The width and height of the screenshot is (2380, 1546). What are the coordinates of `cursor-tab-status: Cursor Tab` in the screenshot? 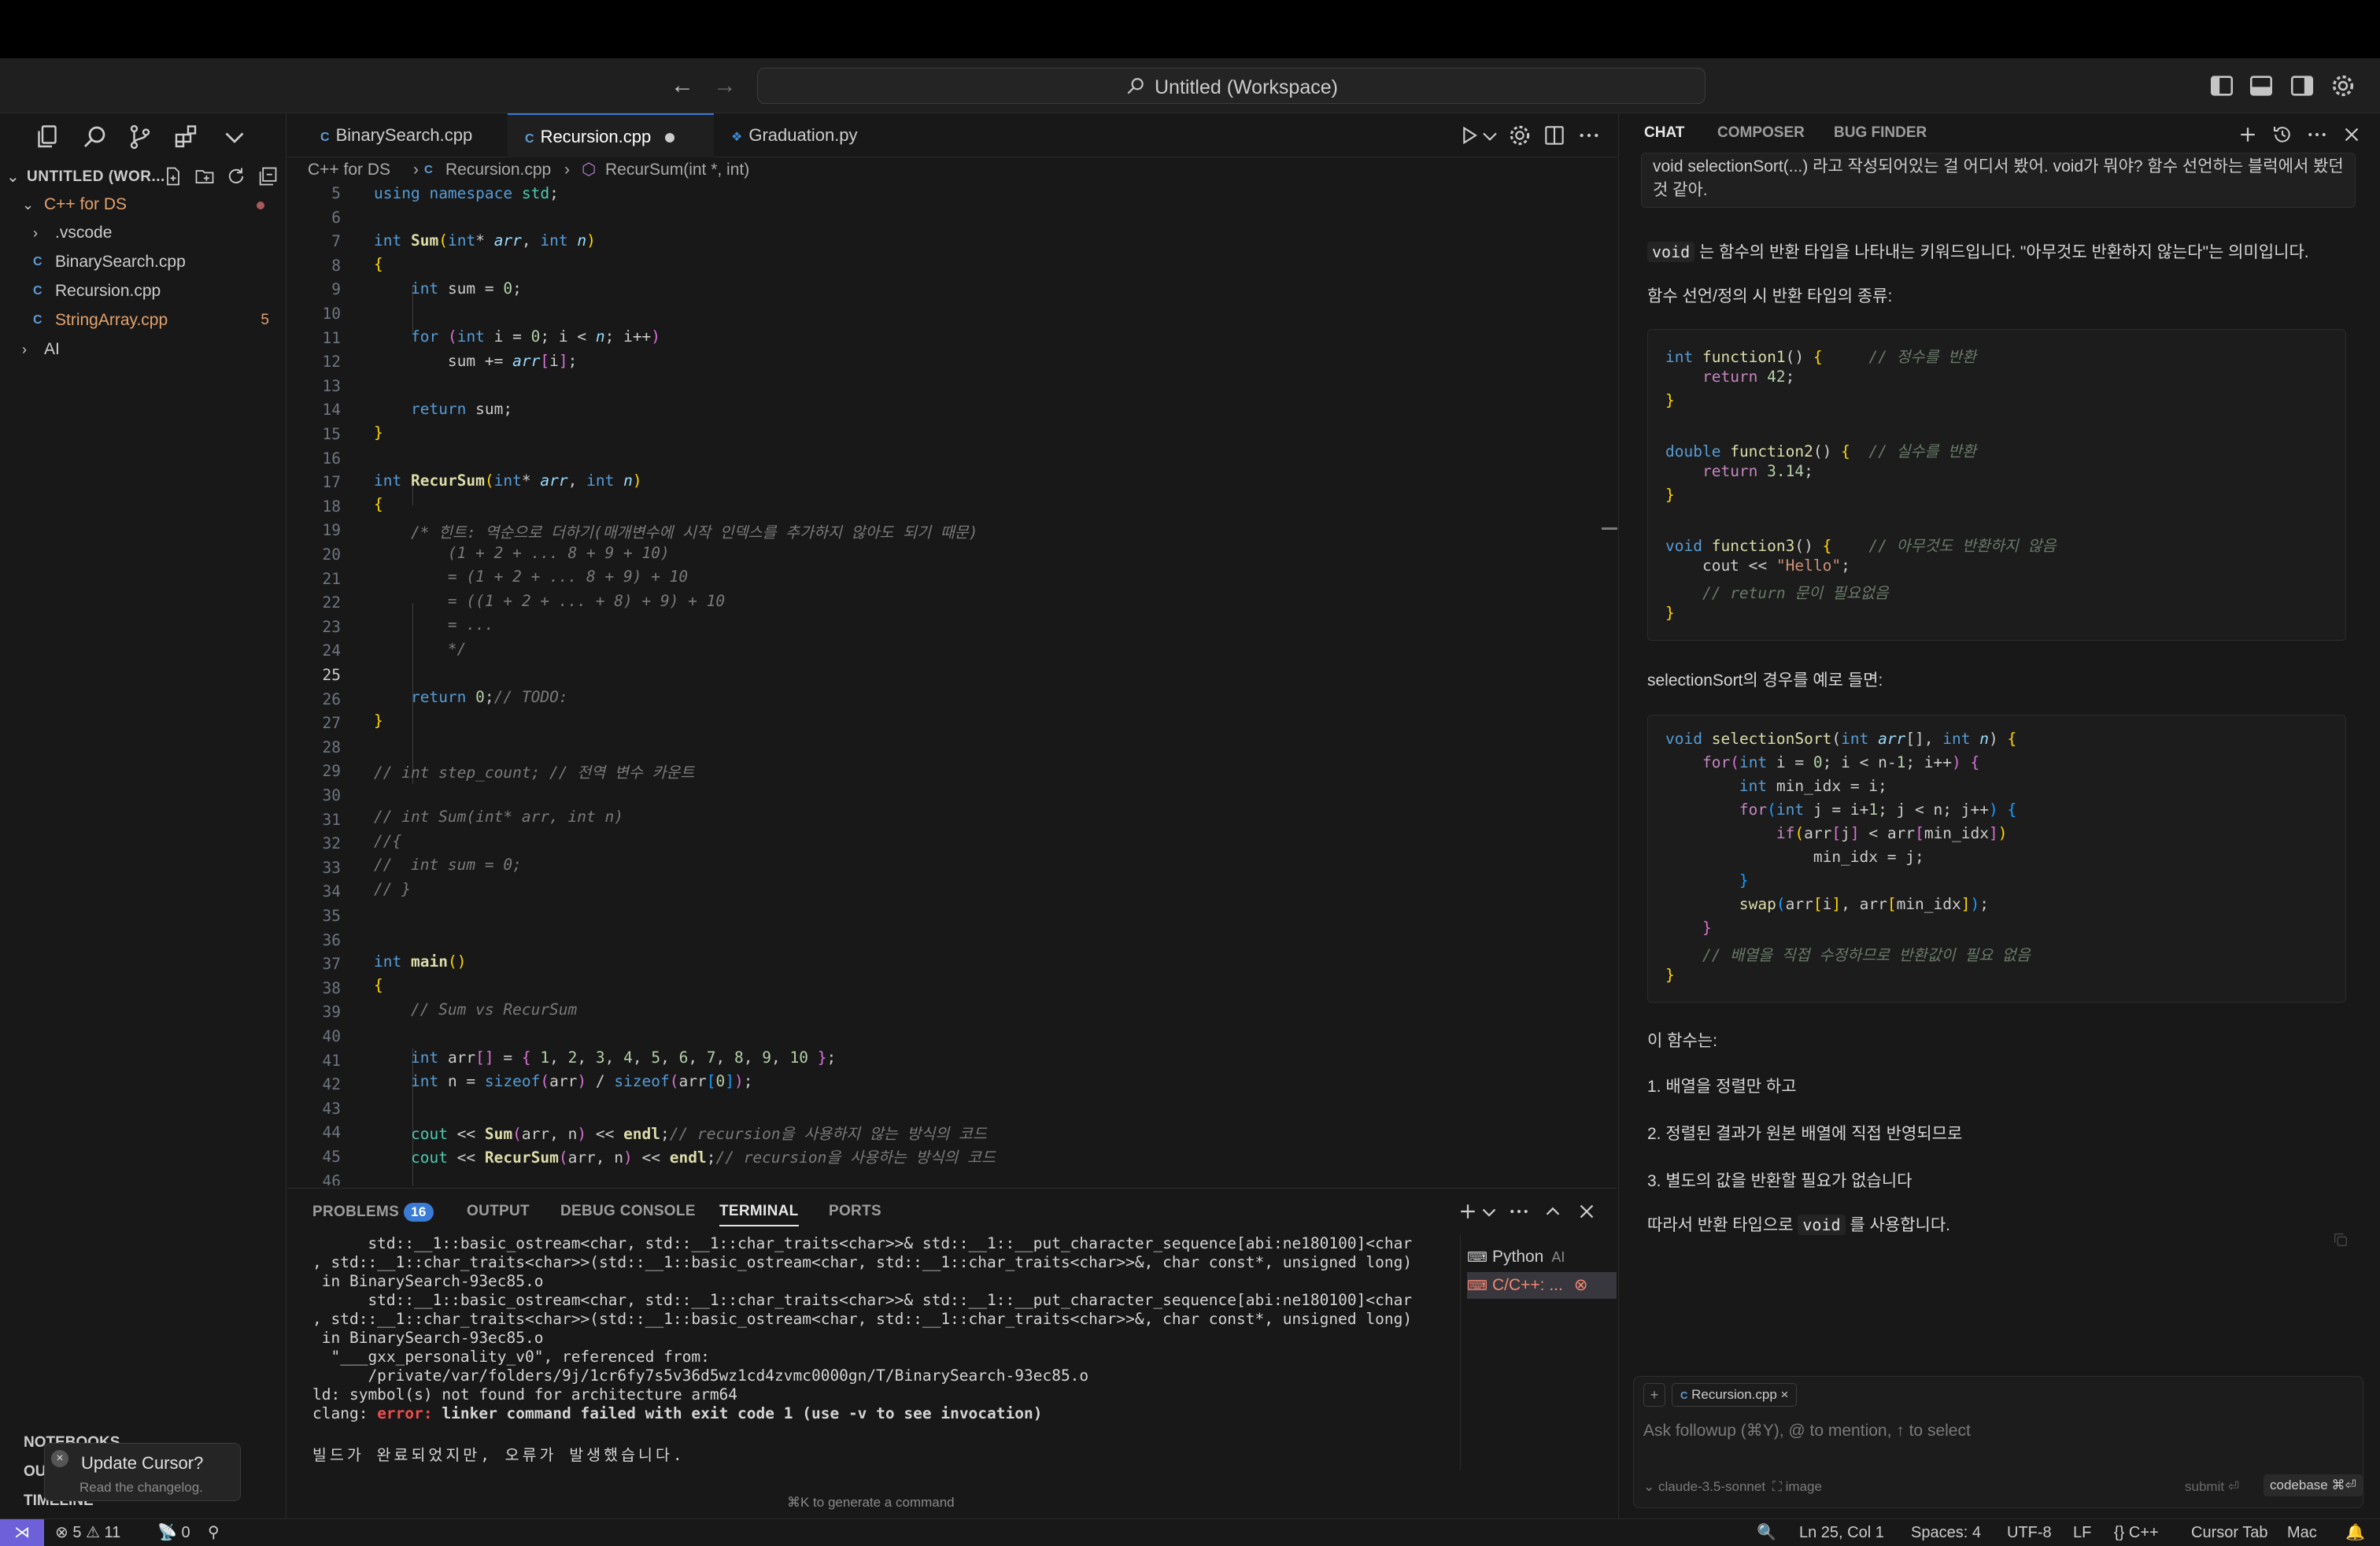 It's located at (2229, 1532).